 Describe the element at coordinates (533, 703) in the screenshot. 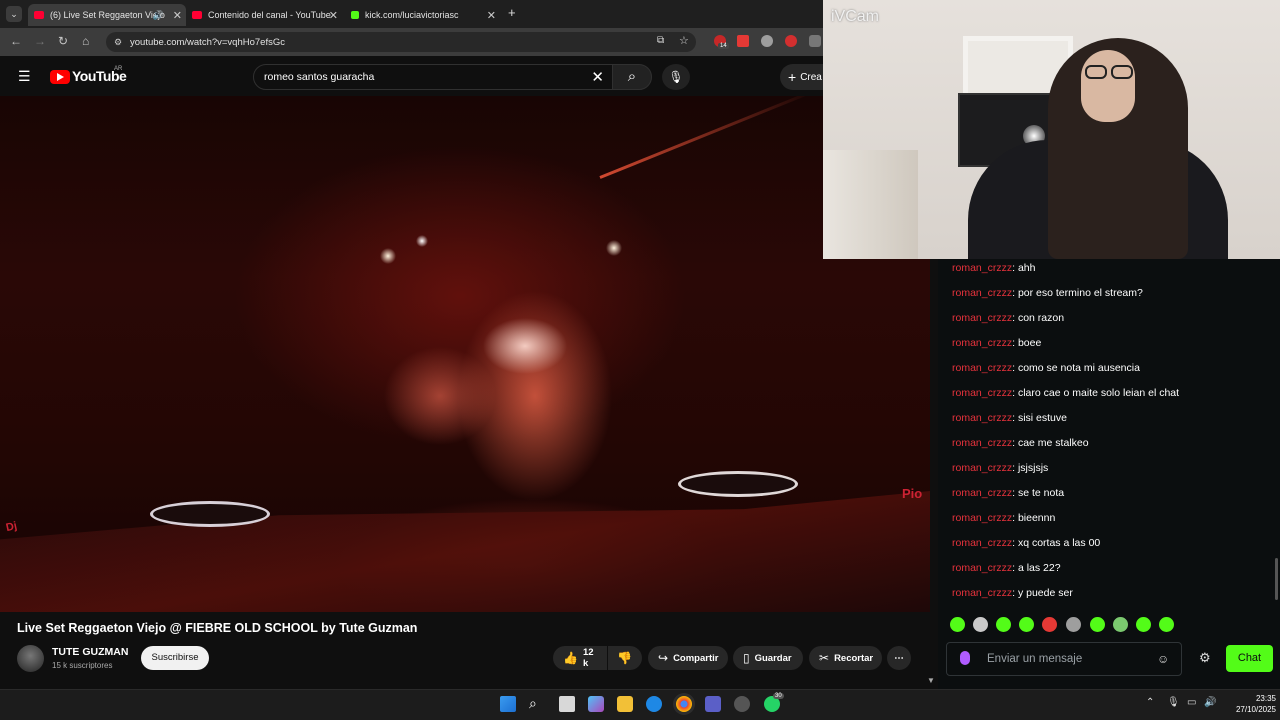

I see `search-icon: ⌕` at that location.